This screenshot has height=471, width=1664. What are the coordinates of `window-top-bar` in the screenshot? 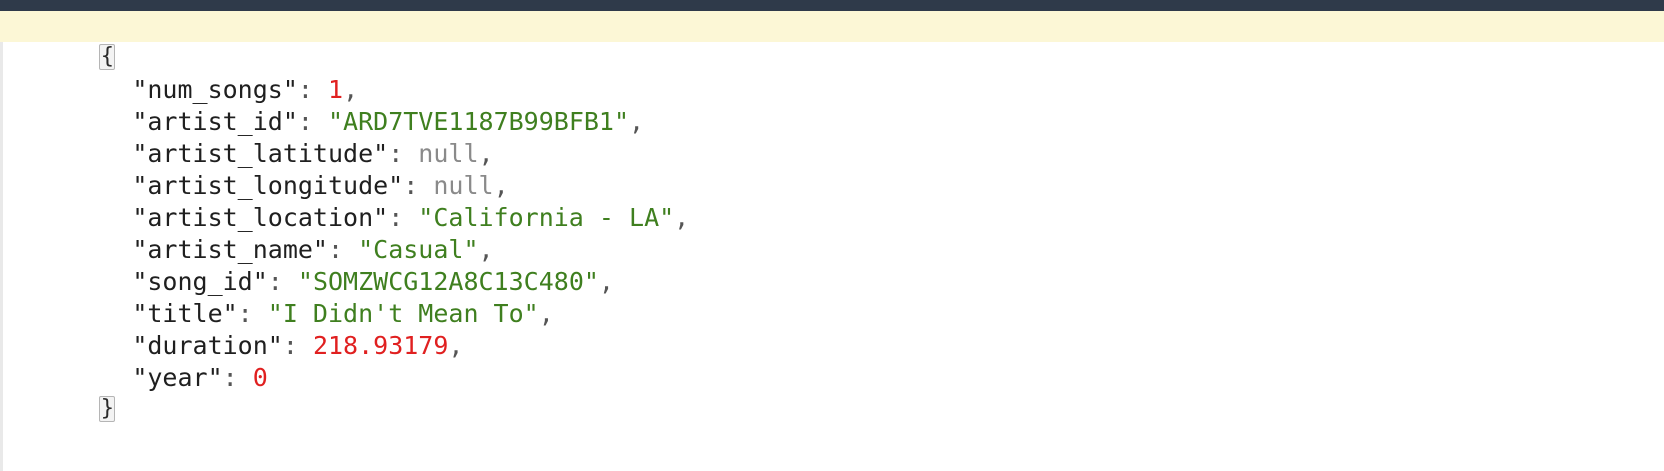 It's located at (832, 5).